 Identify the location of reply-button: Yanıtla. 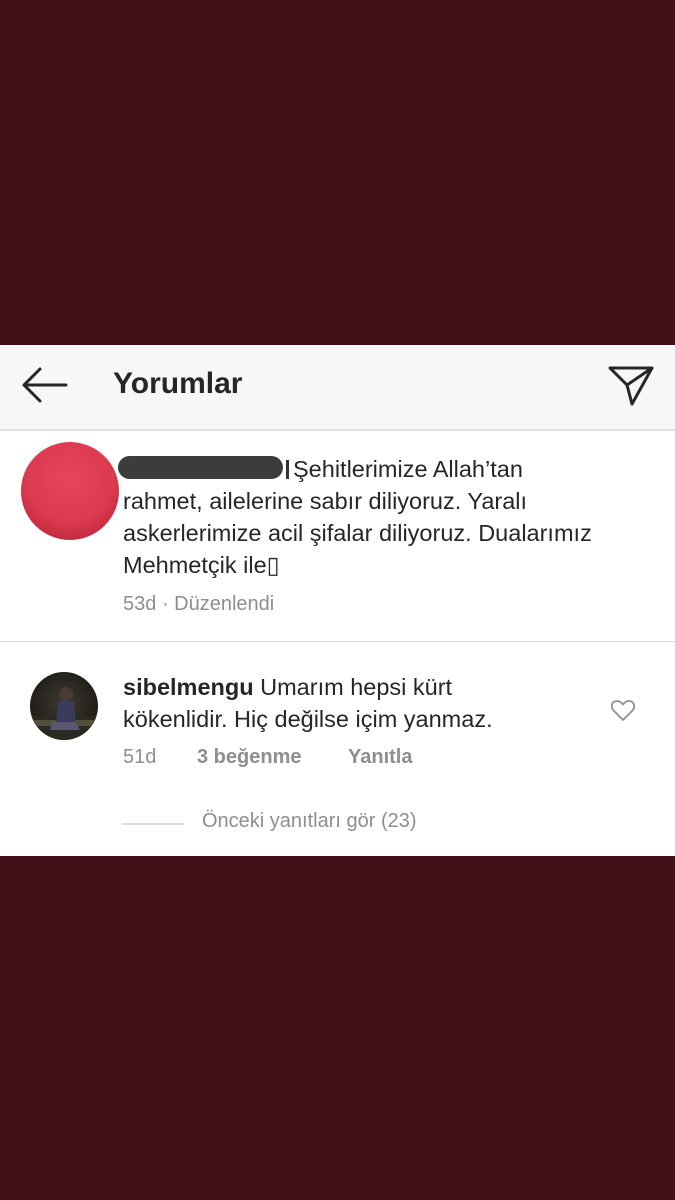
(380, 757).